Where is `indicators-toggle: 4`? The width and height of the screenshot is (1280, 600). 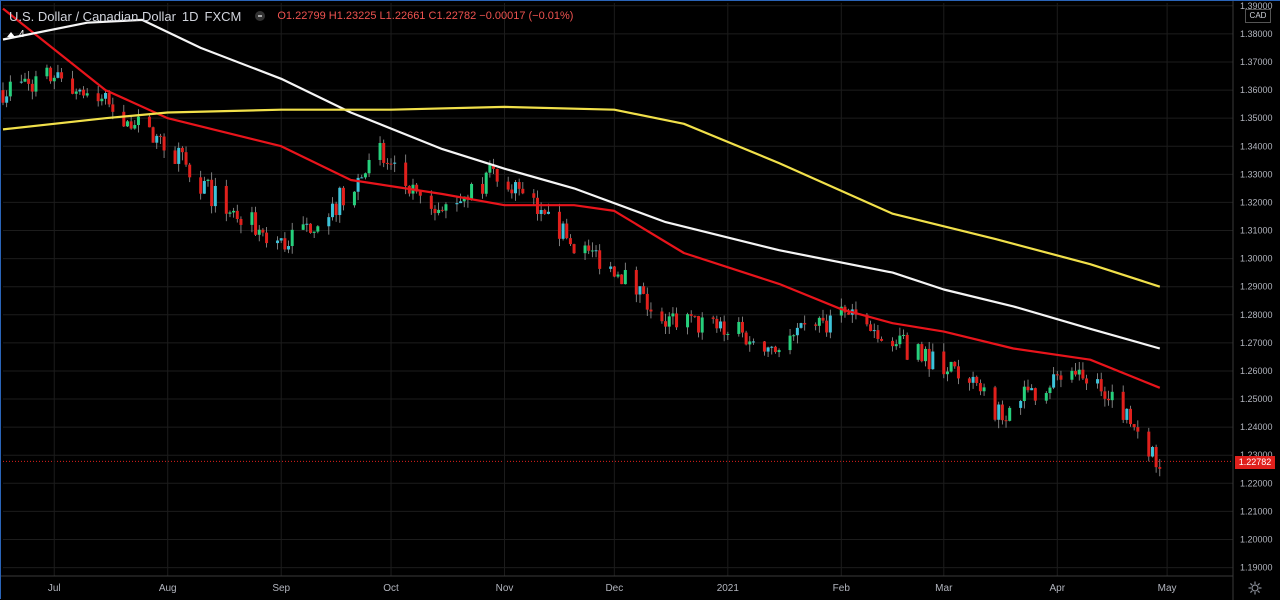
indicators-toggle: 4 is located at coordinates (16, 34).